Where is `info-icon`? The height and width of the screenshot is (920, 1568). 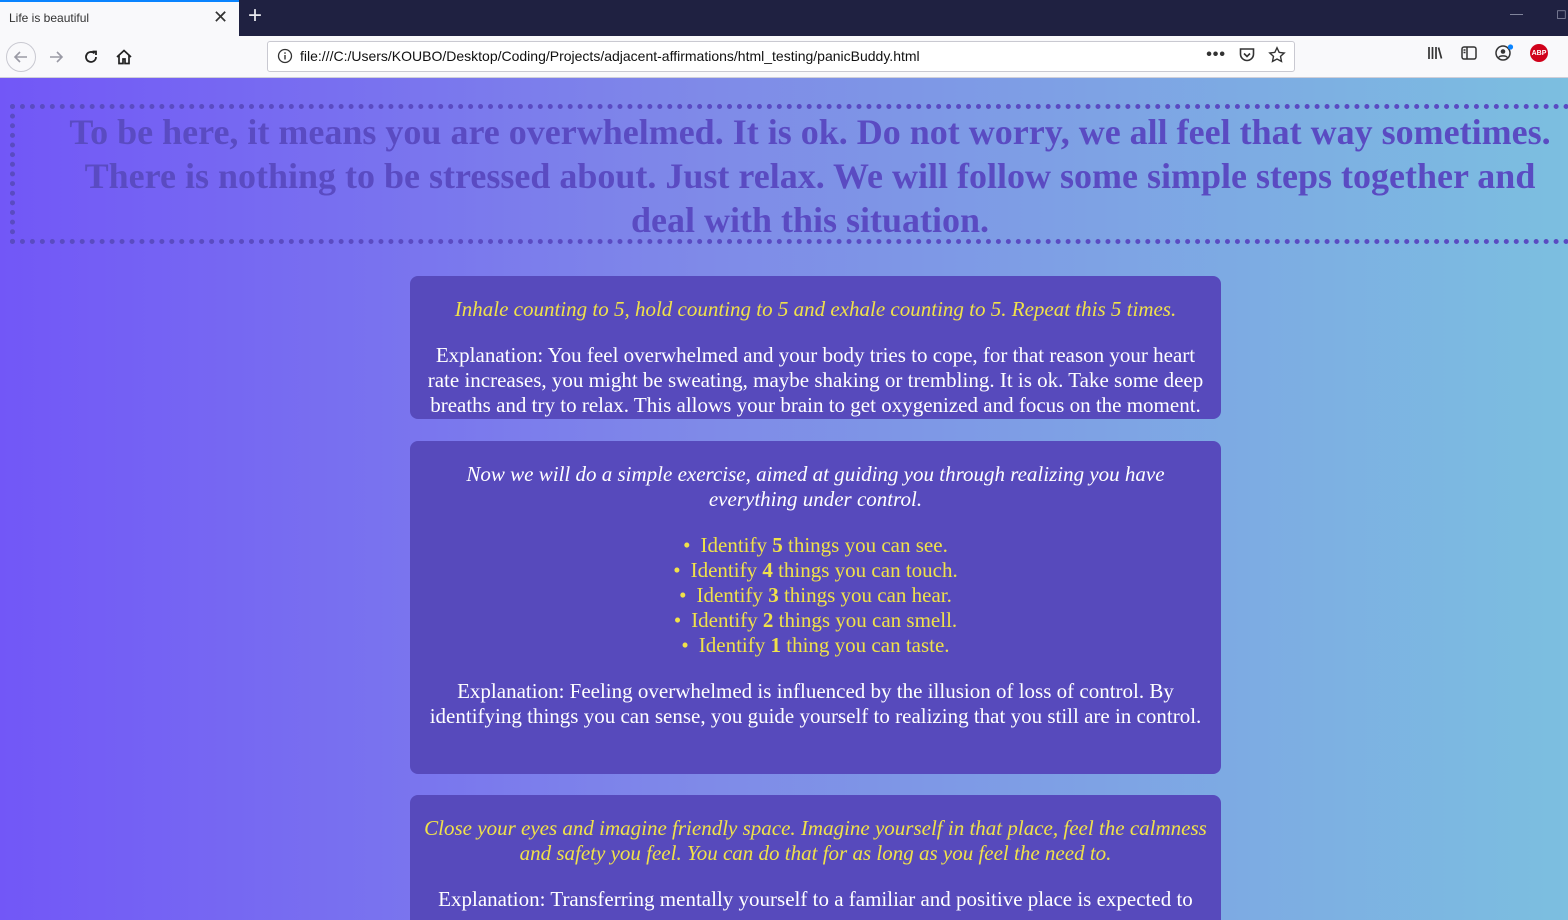 info-icon is located at coordinates (285, 56).